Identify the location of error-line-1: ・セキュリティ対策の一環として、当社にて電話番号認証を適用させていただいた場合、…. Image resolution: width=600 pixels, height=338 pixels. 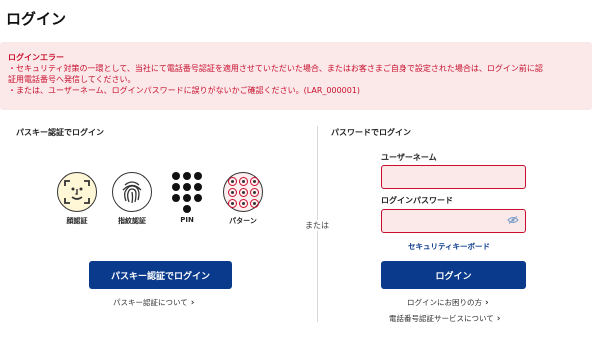
(275, 68).